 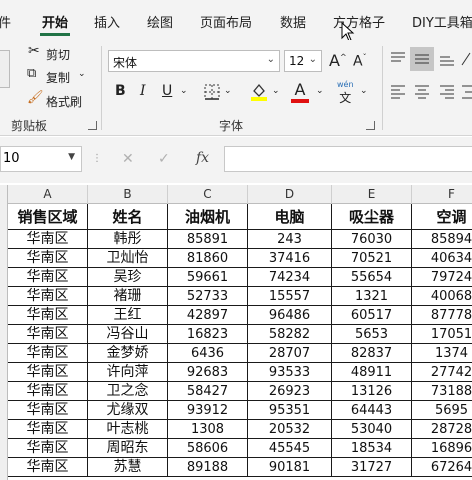 What do you see at coordinates (290, 277) in the screenshot?
I see `table-cell: 74234` at bounding box center [290, 277].